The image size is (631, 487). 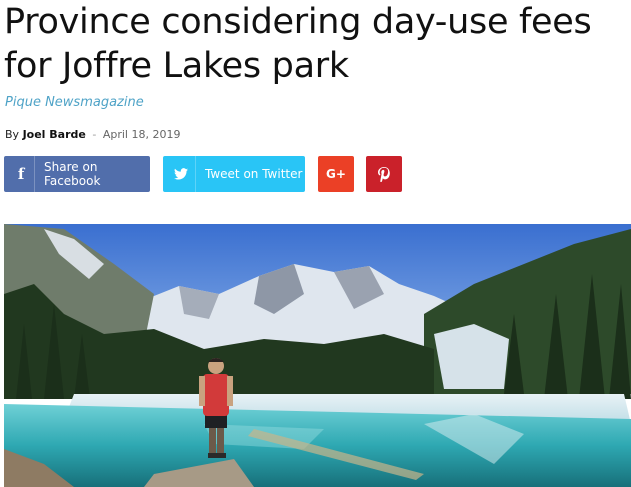 I want to click on share-facebook-label: Share on Facebook, so click(x=72, y=174).